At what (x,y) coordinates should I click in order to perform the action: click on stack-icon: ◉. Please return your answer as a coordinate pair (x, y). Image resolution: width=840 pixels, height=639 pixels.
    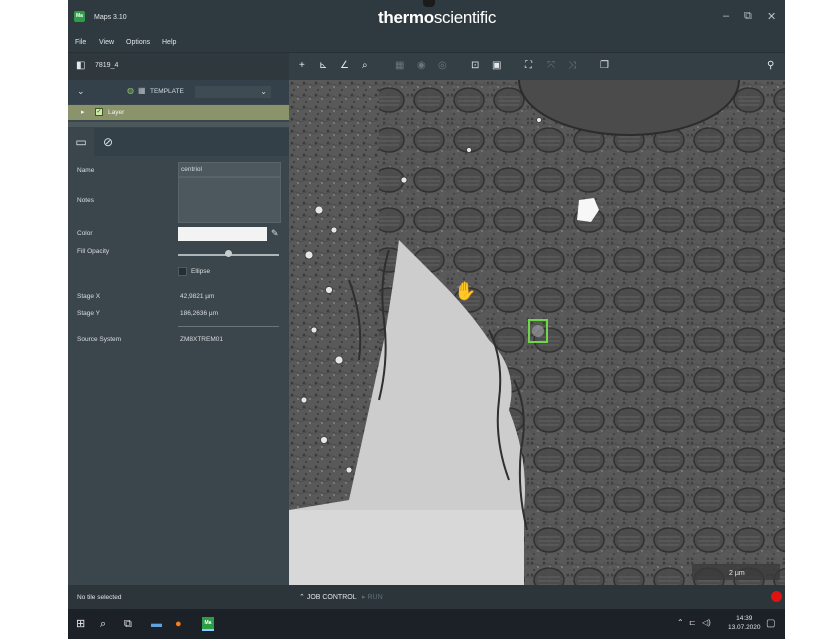
    Looking at the image, I should click on (421, 66).